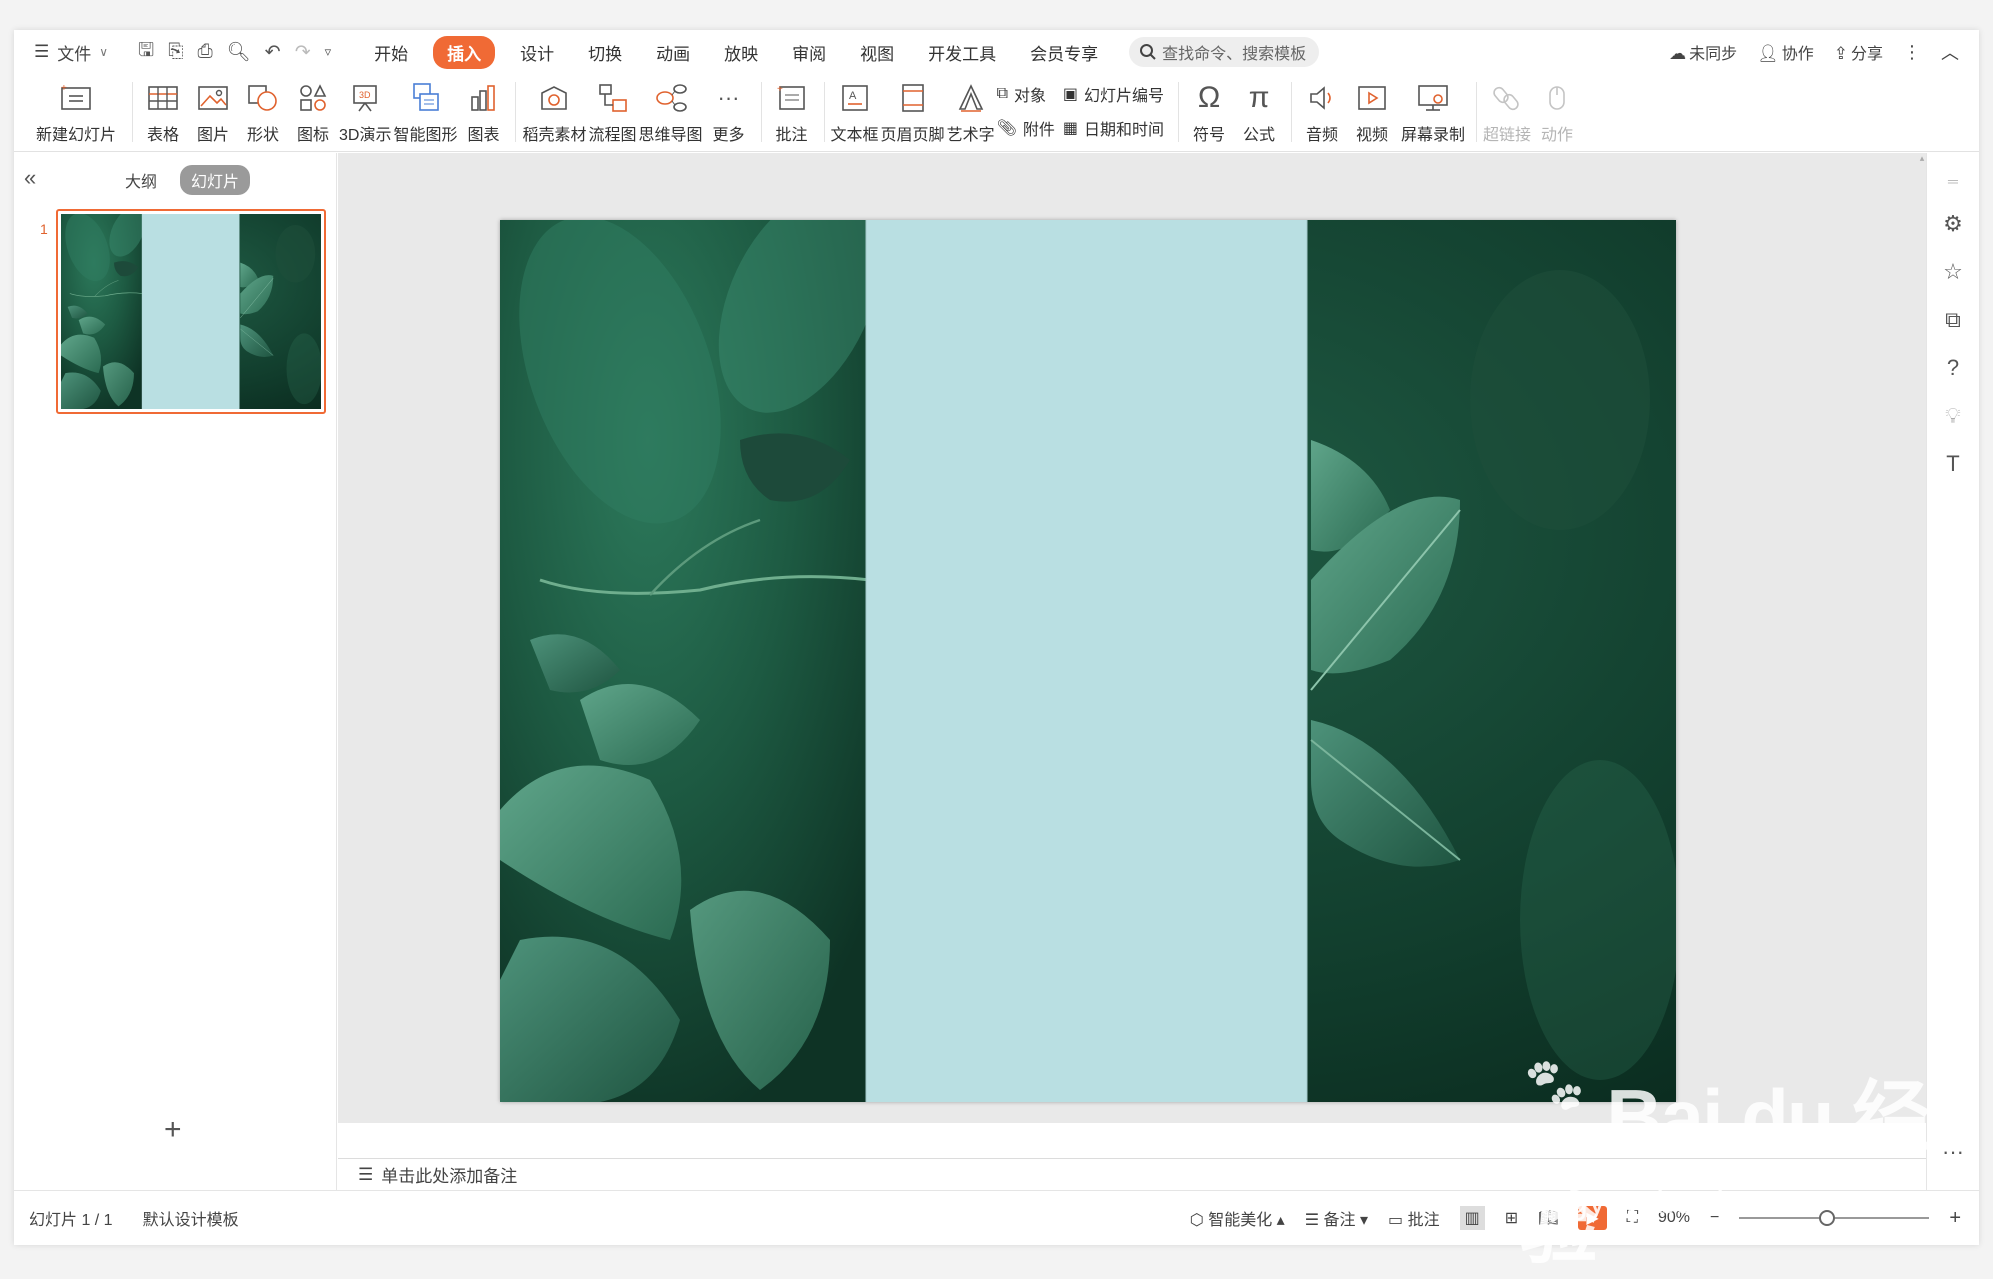  Describe the element at coordinates (1922, 162) in the screenshot. I see `scroll-up-icon: ▴` at that location.